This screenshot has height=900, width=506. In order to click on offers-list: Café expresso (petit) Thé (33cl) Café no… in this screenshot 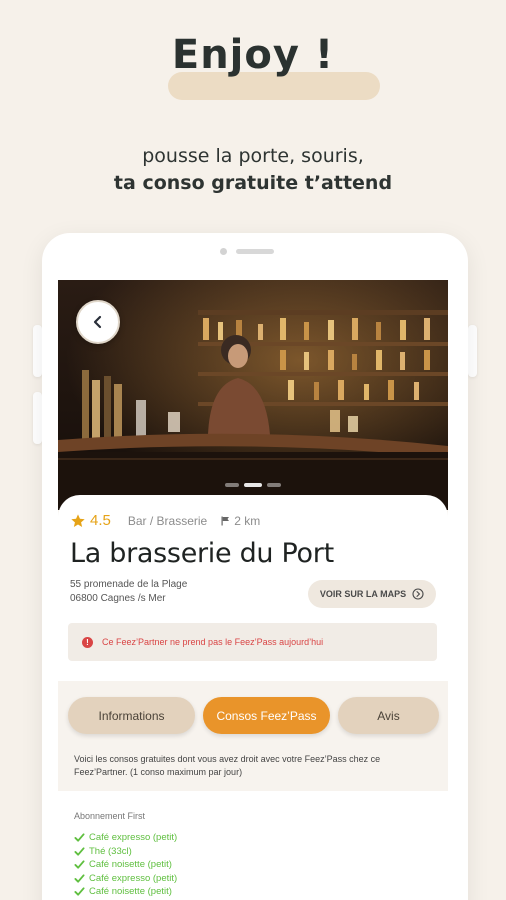, I will do `click(125, 865)`.